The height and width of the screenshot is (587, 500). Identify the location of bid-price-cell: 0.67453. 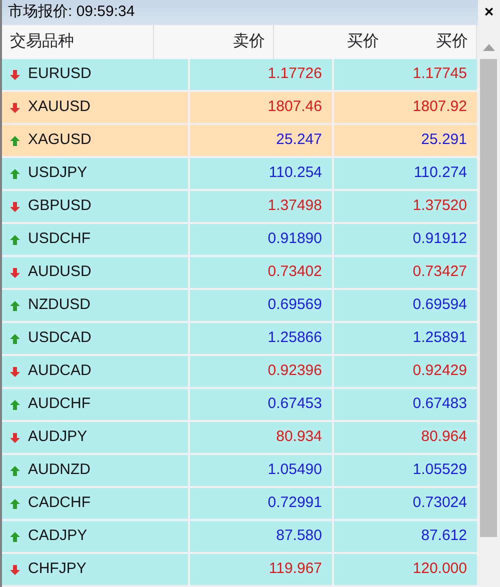
(261, 404).